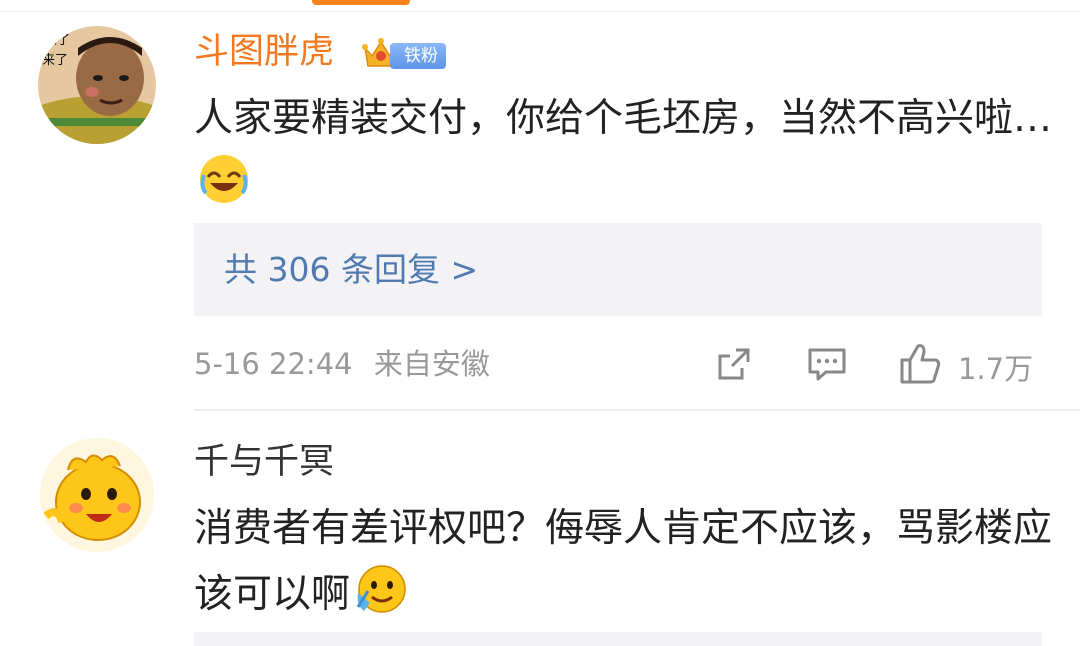 The image size is (1080, 646). Describe the element at coordinates (540, 11) in the screenshot. I see `top-divider` at that location.